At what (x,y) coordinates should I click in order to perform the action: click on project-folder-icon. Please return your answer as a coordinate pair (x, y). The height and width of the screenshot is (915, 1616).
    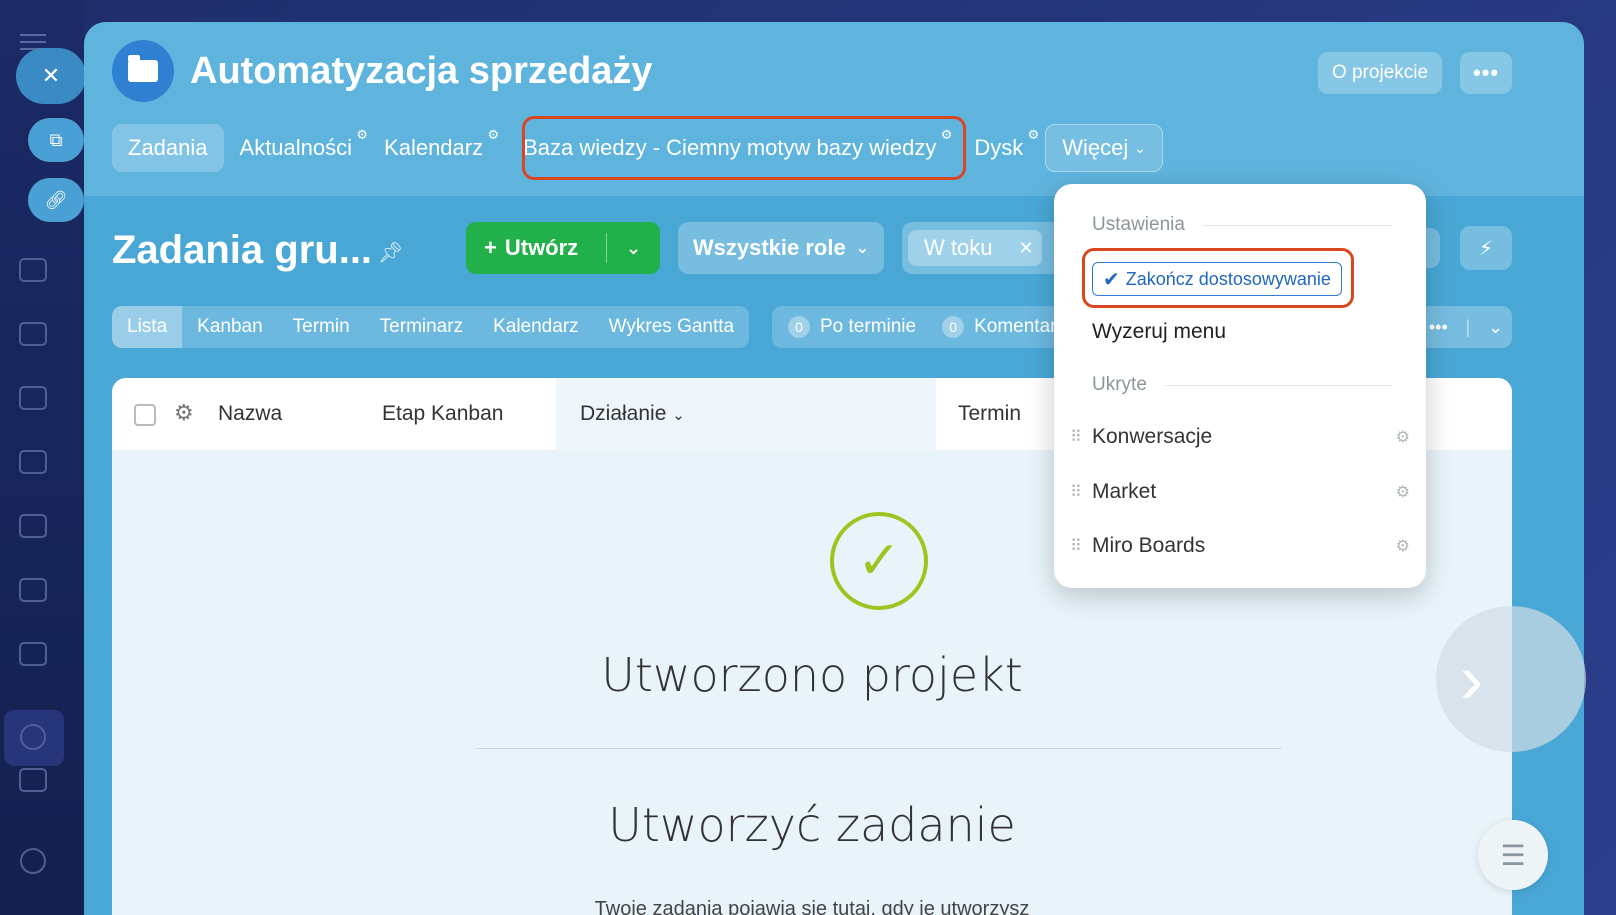
    Looking at the image, I should click on (143, 71).